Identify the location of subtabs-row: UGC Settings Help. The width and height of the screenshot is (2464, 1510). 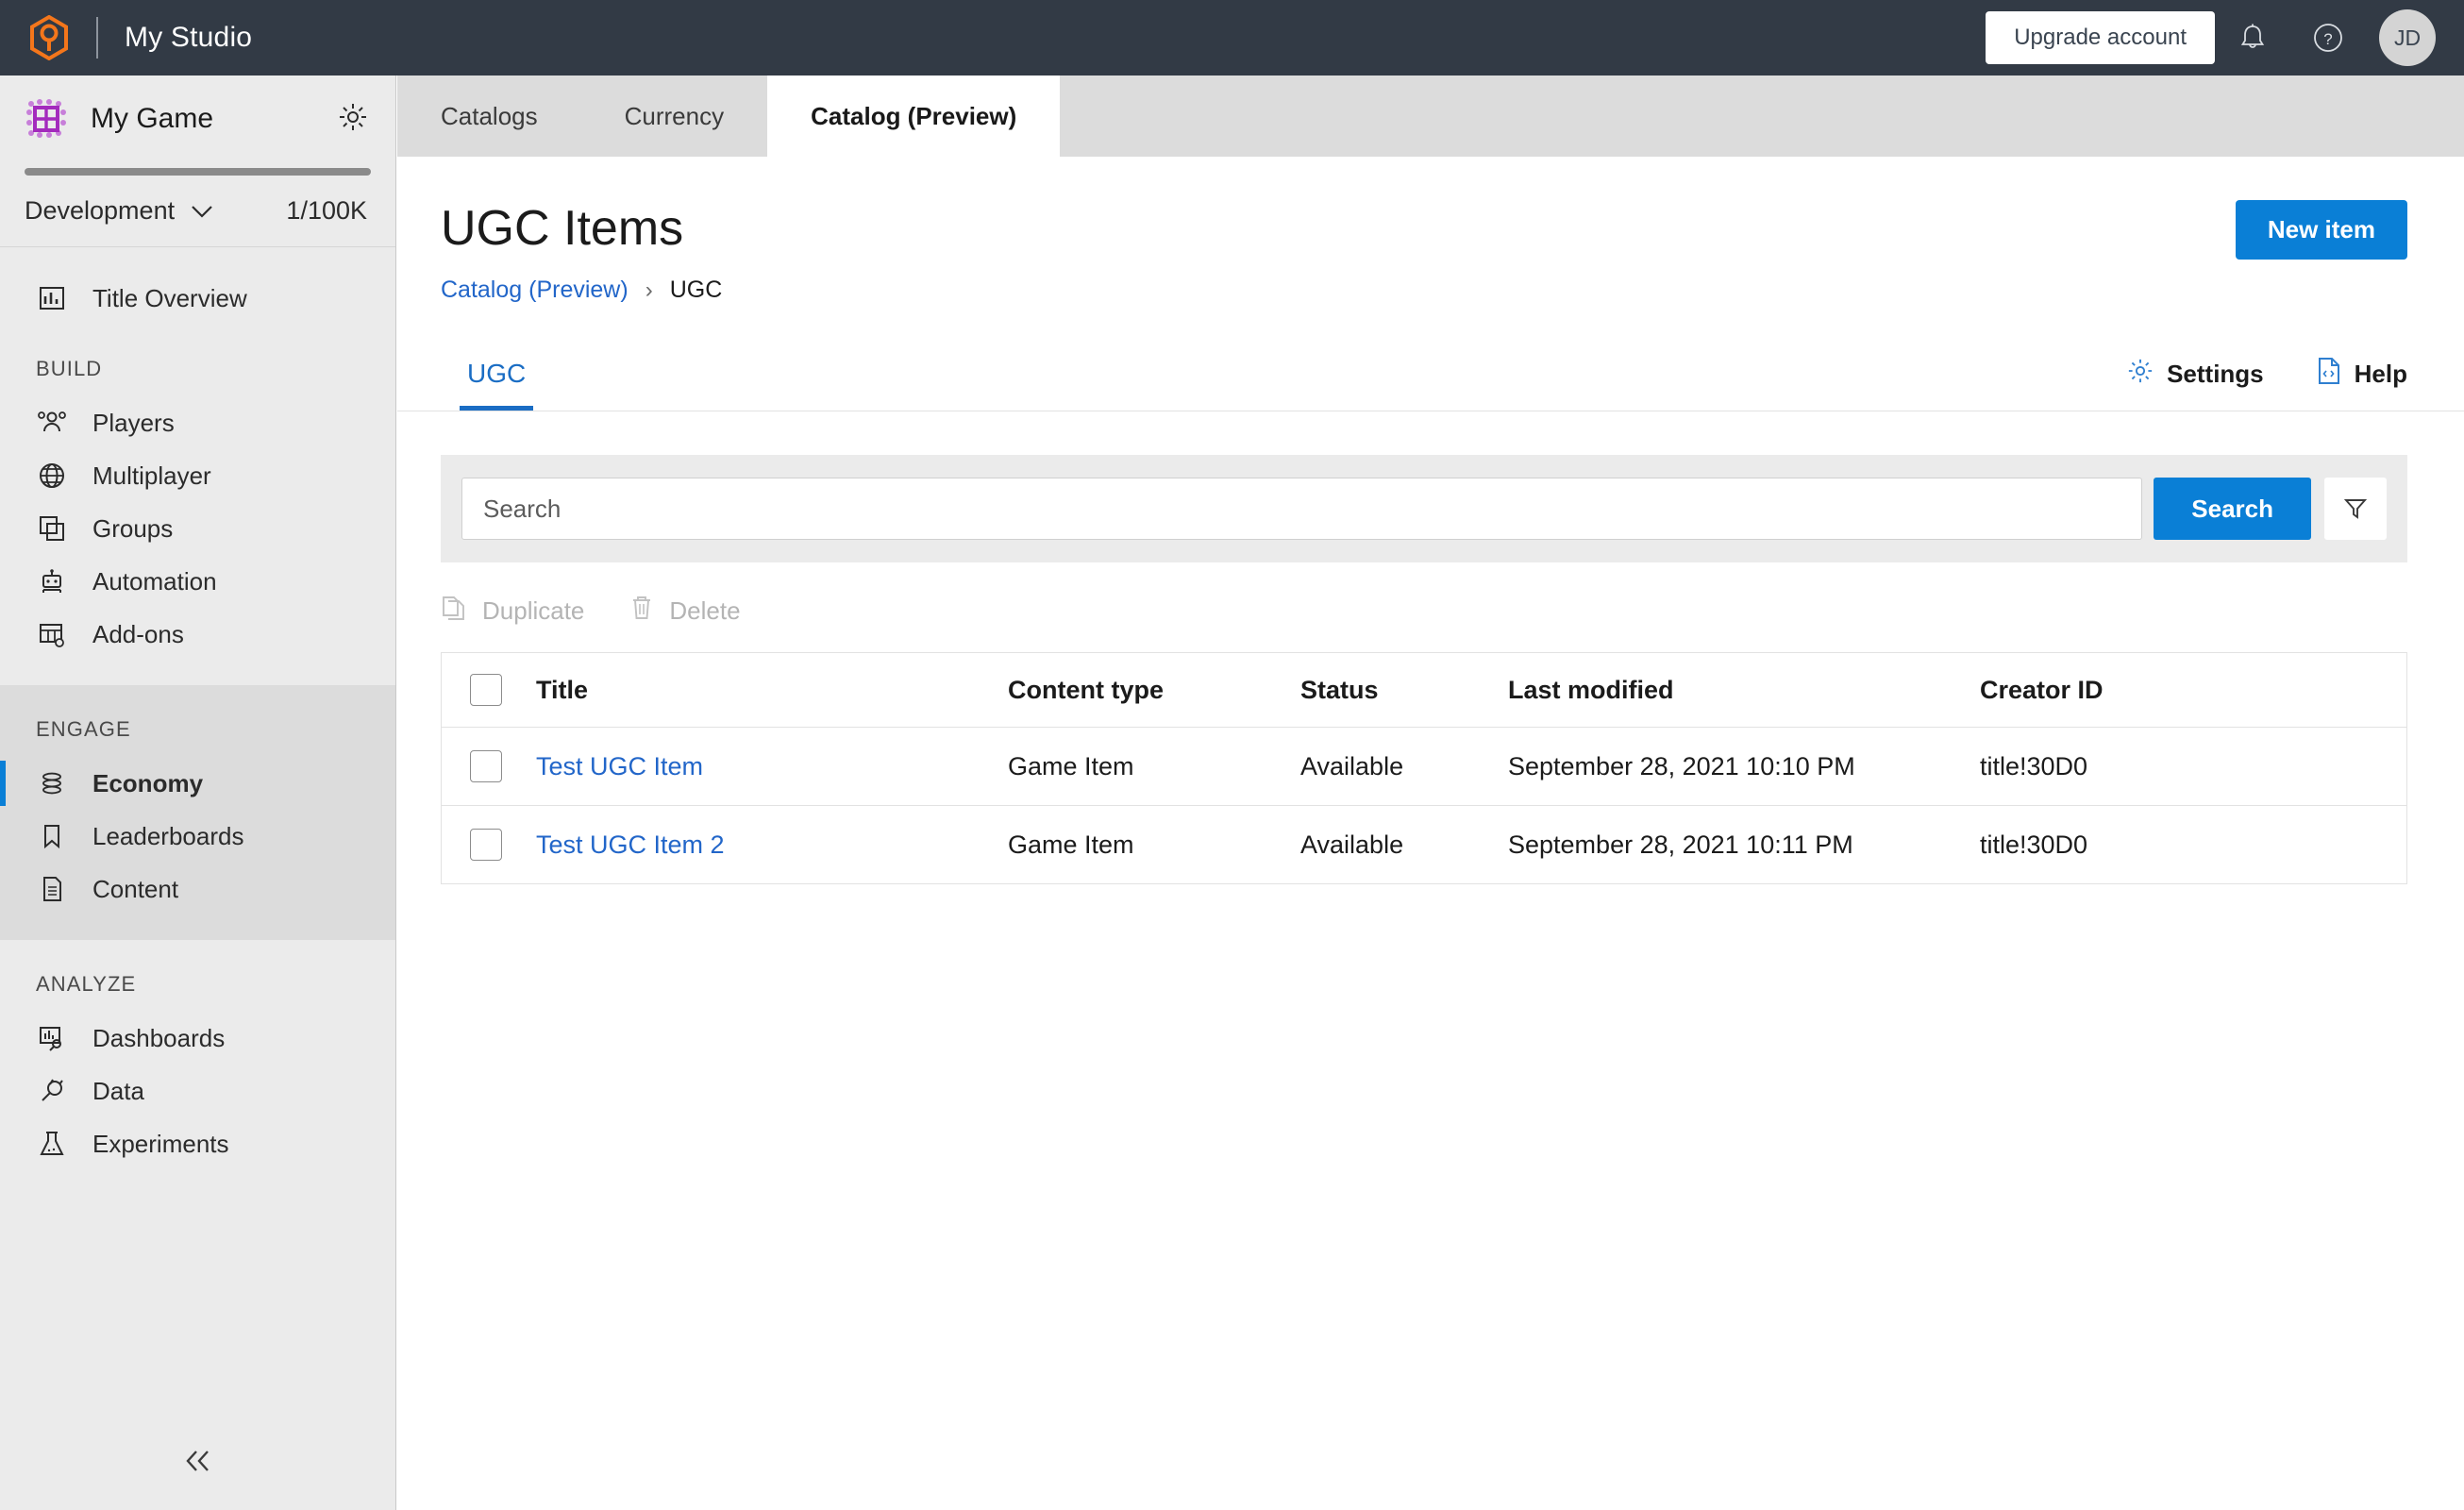
(1430, 376).